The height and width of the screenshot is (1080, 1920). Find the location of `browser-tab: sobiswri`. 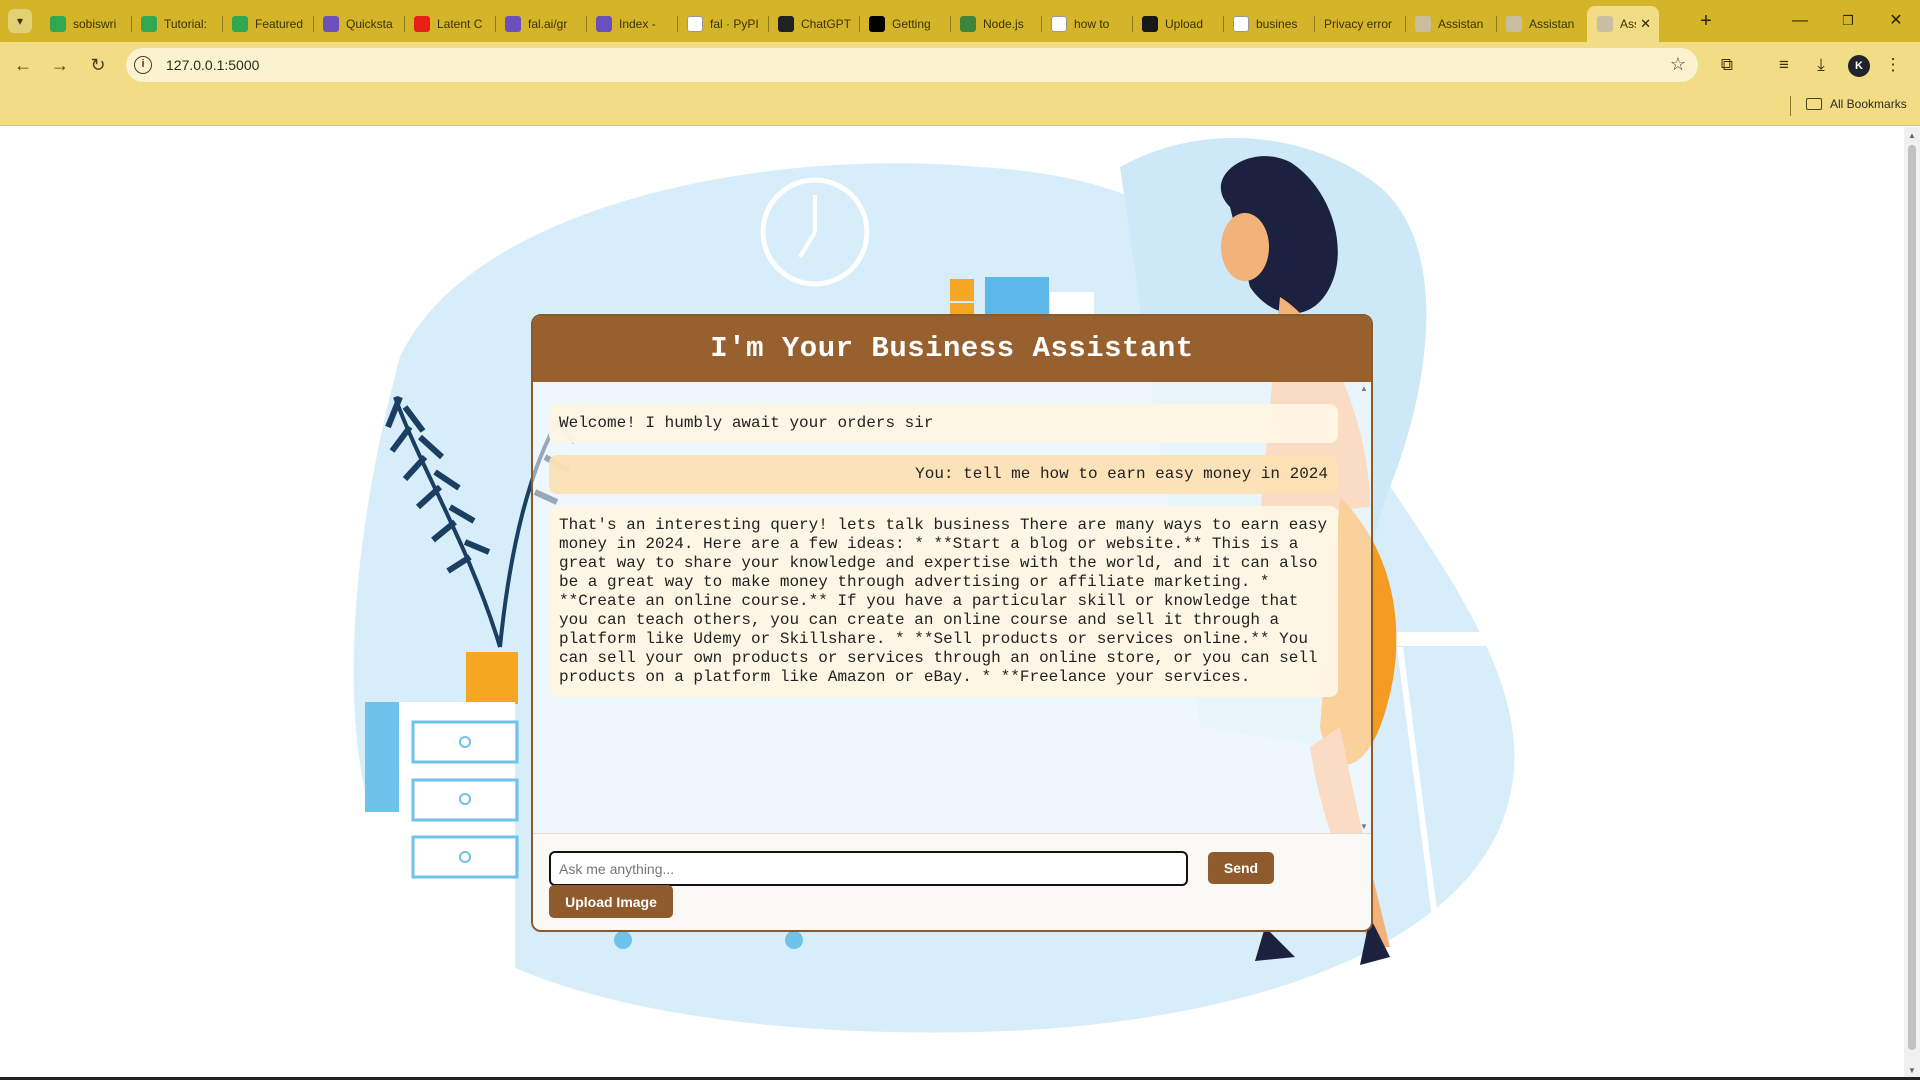

browser-tab: sobiswri is located at coordinates (85, 24).